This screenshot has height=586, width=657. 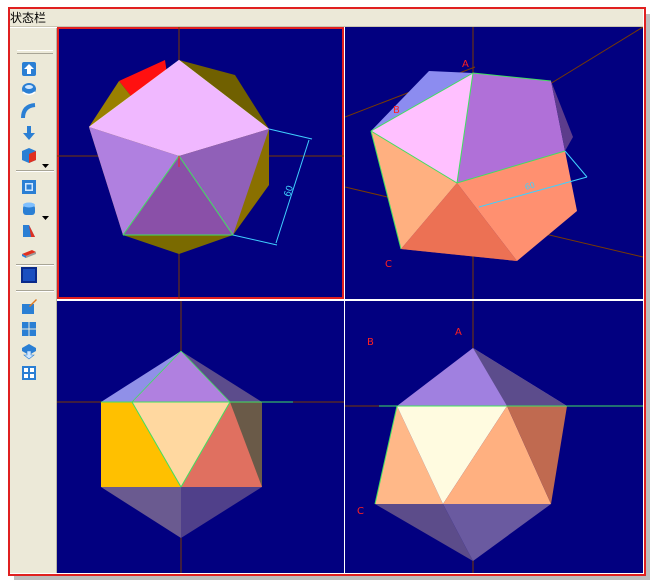 I want to click on toolbar-button-grid, so click(x=30, y=329).